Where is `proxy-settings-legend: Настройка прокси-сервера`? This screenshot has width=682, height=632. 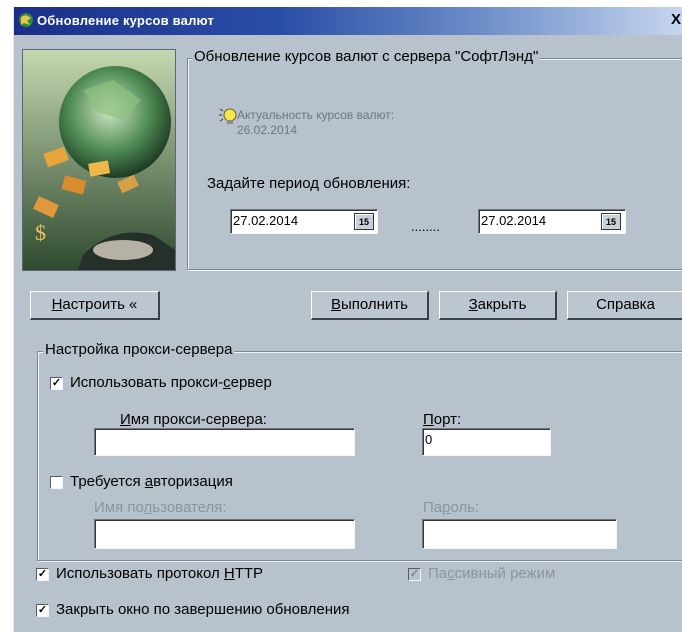 proxy-settings-legend: Настройка прокси-сервера is located at coordinates (139, 349).